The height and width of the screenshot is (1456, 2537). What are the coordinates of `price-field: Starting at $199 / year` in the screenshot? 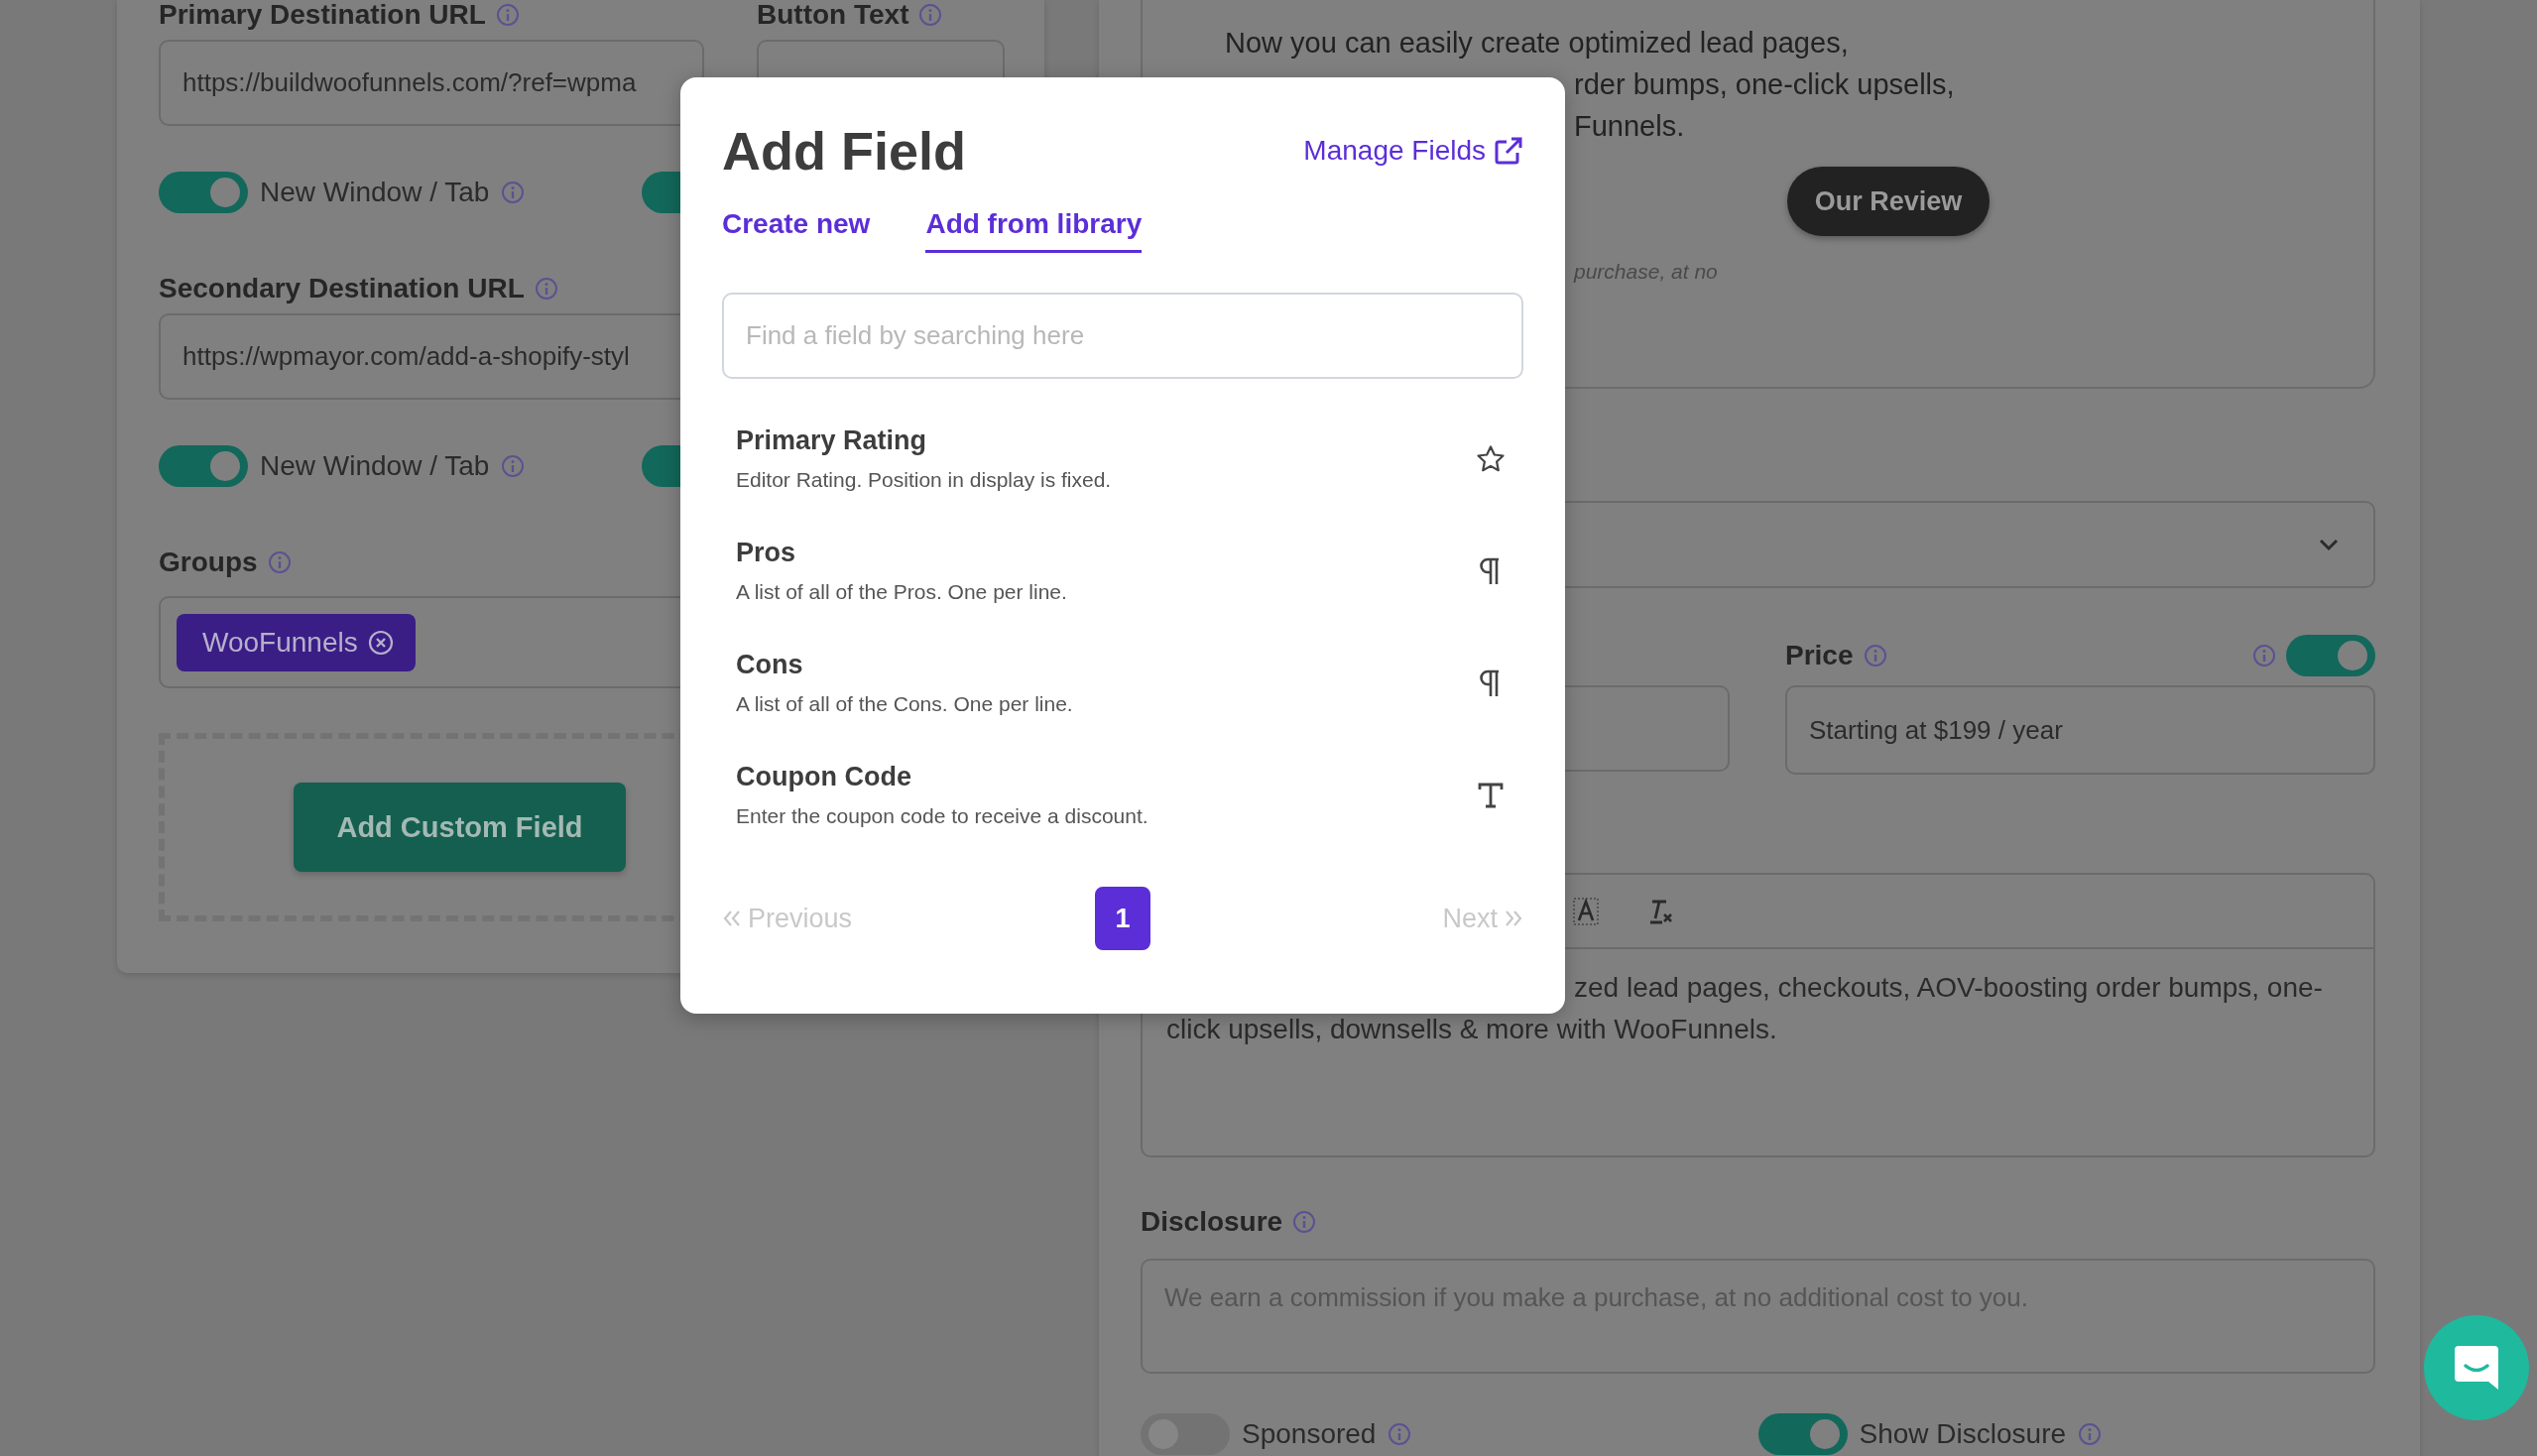 It's located at (2080, 730).